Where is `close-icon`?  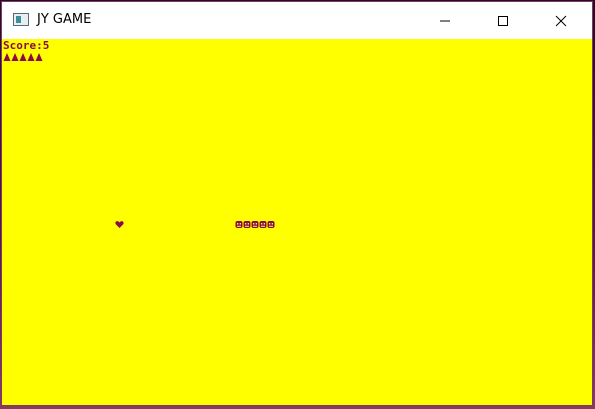
close-icon is located at coordinates (561, 20).